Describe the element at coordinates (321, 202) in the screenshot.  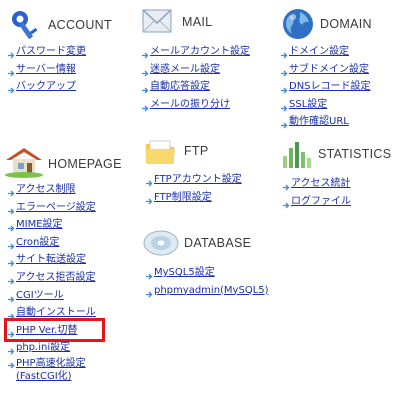
I see `link-log-file: ログファイル` at that location.